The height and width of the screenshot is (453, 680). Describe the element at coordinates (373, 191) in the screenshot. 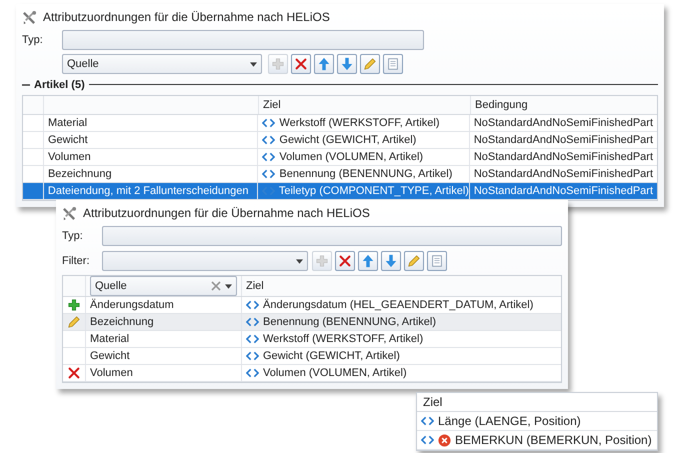

I see `table-cell: Teiletyp (COMPONENT_TYPE, Artikel)` at that location.